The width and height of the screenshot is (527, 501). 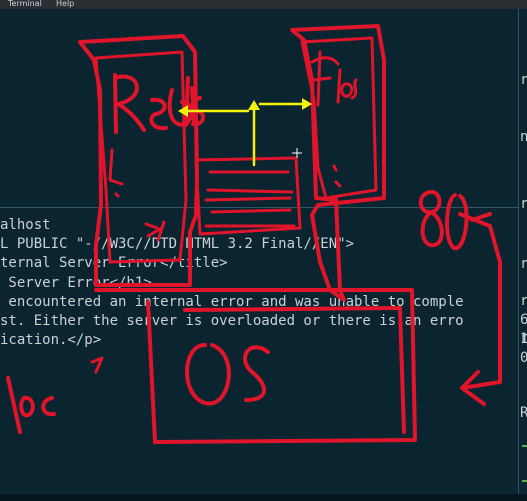 I want to click on menu-help: Help, so click(x=65, y=4).